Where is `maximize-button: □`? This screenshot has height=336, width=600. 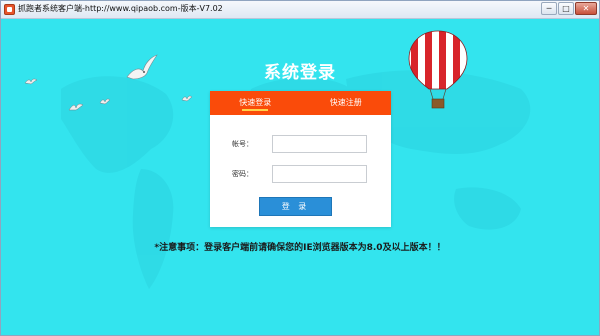 maximize-button: □ is located at coordinates (566, 8).